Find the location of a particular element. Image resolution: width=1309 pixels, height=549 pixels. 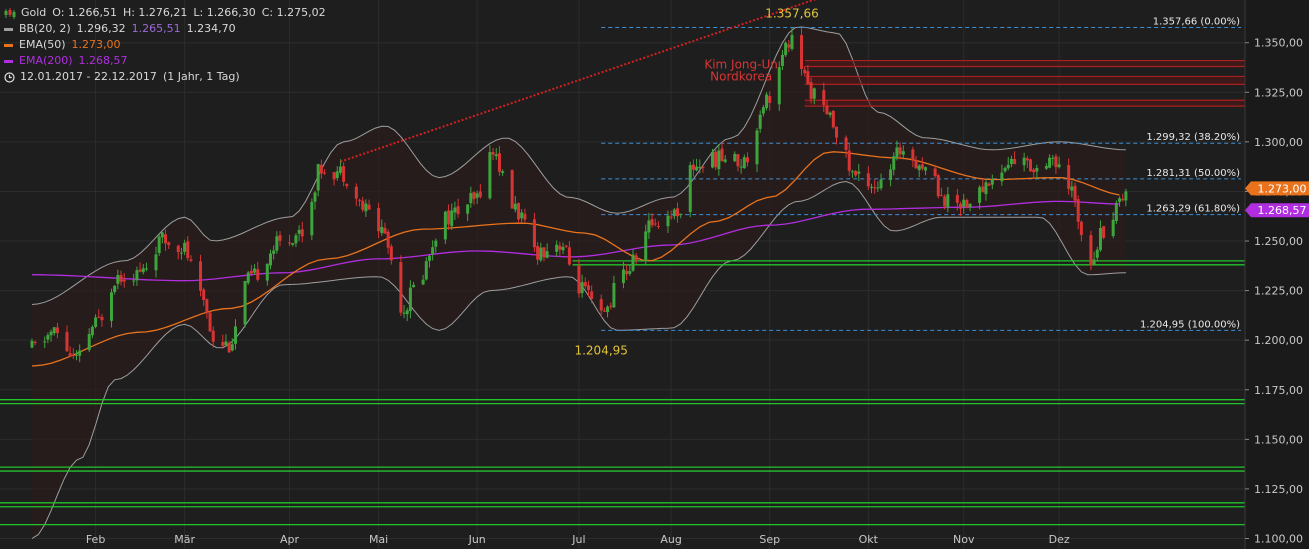

legend-bb-row: BB(20, 2) 1.296,32 1.265,51 1.234,70 is located at coordinates (165, 29).